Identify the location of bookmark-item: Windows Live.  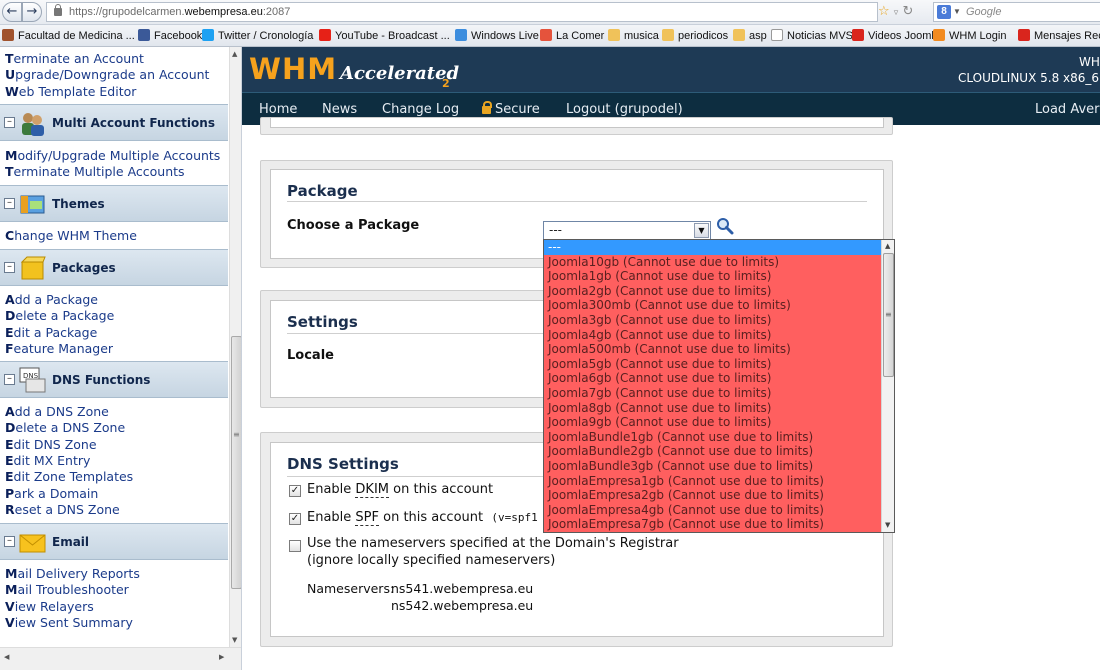
(497, 35).